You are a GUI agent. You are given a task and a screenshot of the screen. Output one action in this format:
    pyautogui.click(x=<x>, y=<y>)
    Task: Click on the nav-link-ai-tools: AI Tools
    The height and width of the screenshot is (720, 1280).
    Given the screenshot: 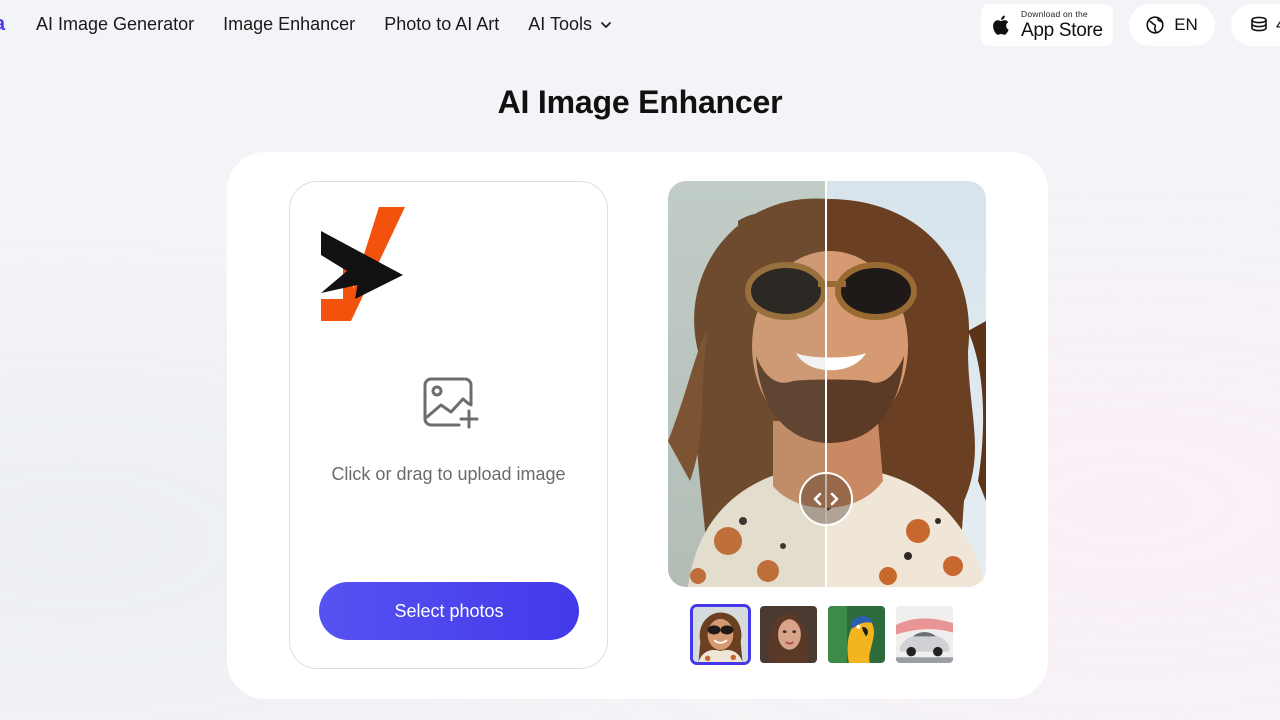 What is the action you would take?
    pyautogui.click(x=570, y=24)
    